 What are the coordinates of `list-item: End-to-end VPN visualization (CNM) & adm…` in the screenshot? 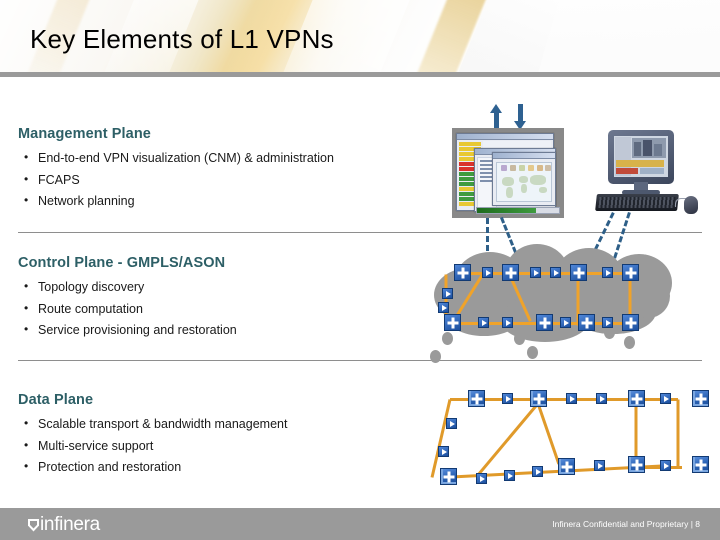 It's located at (228, 158).